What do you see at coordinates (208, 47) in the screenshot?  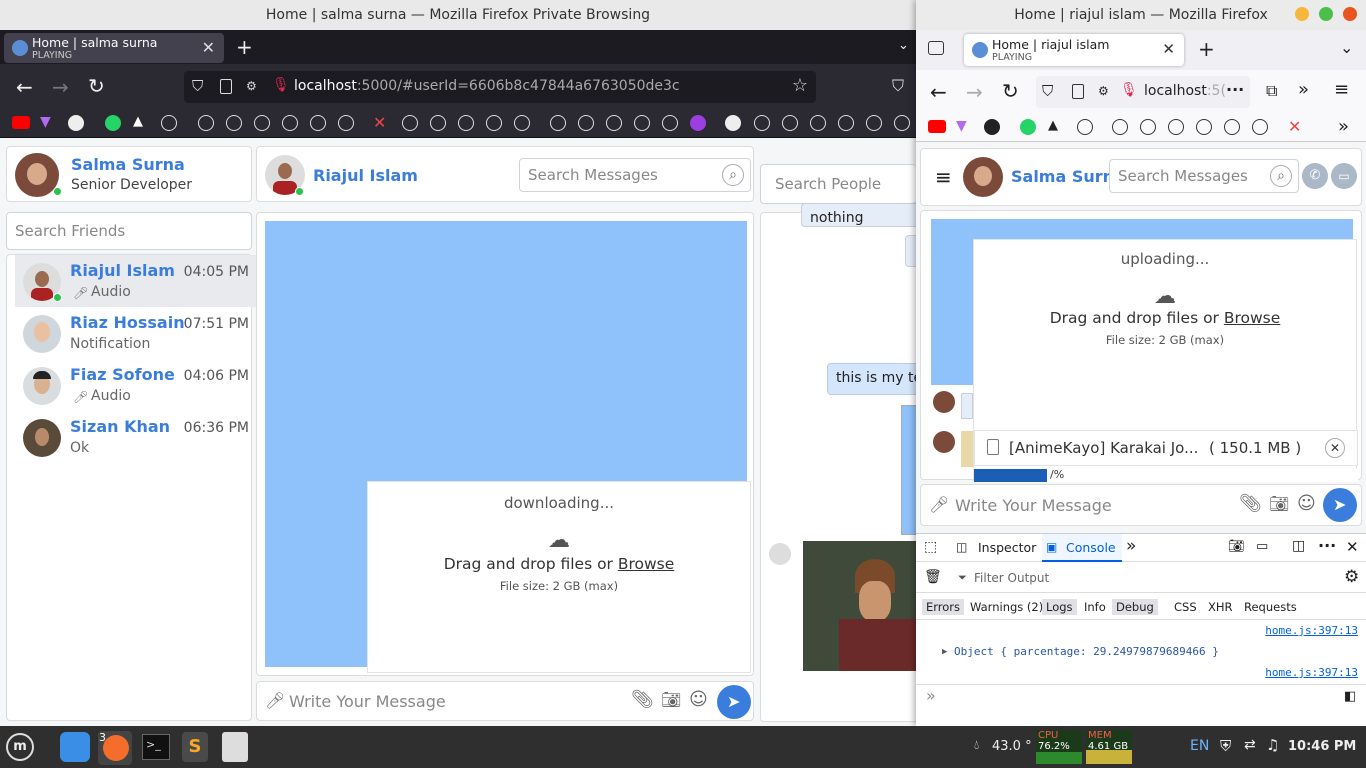 I see `close-tab-icon: ✕` at bounding box center [208, 47].